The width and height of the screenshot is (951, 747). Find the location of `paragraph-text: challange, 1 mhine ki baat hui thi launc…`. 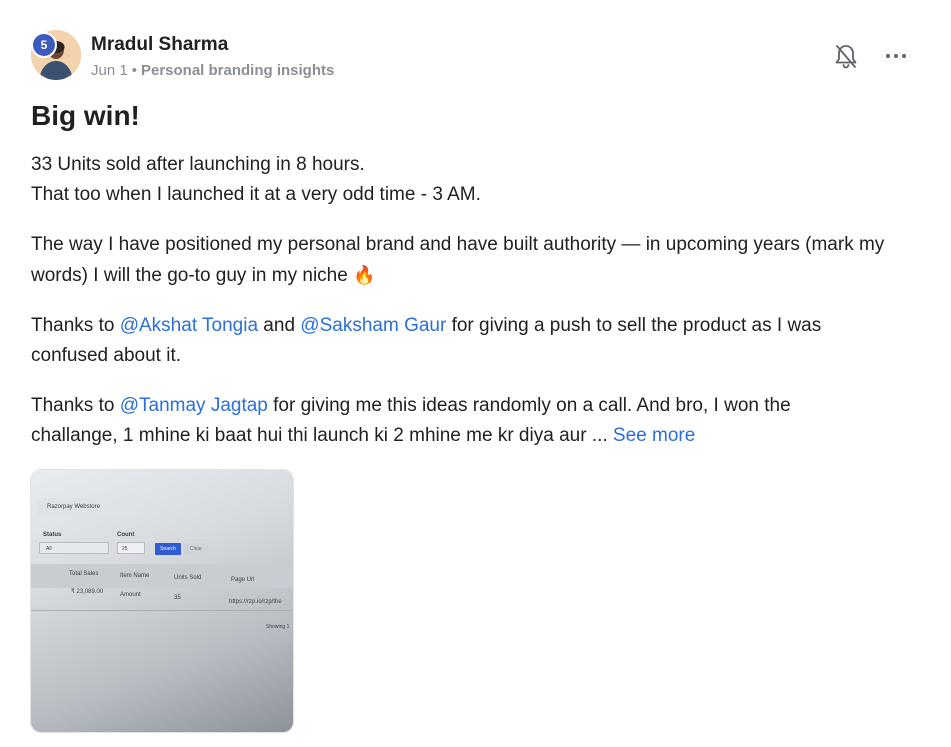

paragraph-text: challange, 1 mhine ki baat hui thi launc… is located at coordinates (322, 435).